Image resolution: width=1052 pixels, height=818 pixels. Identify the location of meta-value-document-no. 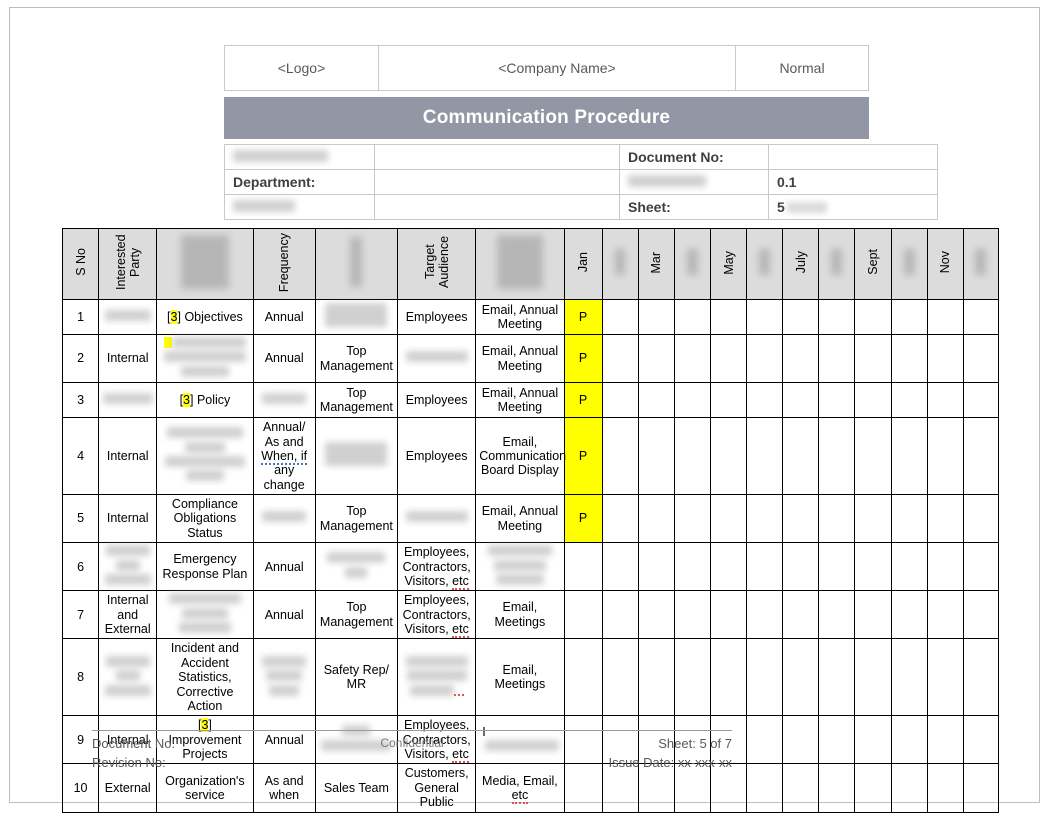
(853, 157).